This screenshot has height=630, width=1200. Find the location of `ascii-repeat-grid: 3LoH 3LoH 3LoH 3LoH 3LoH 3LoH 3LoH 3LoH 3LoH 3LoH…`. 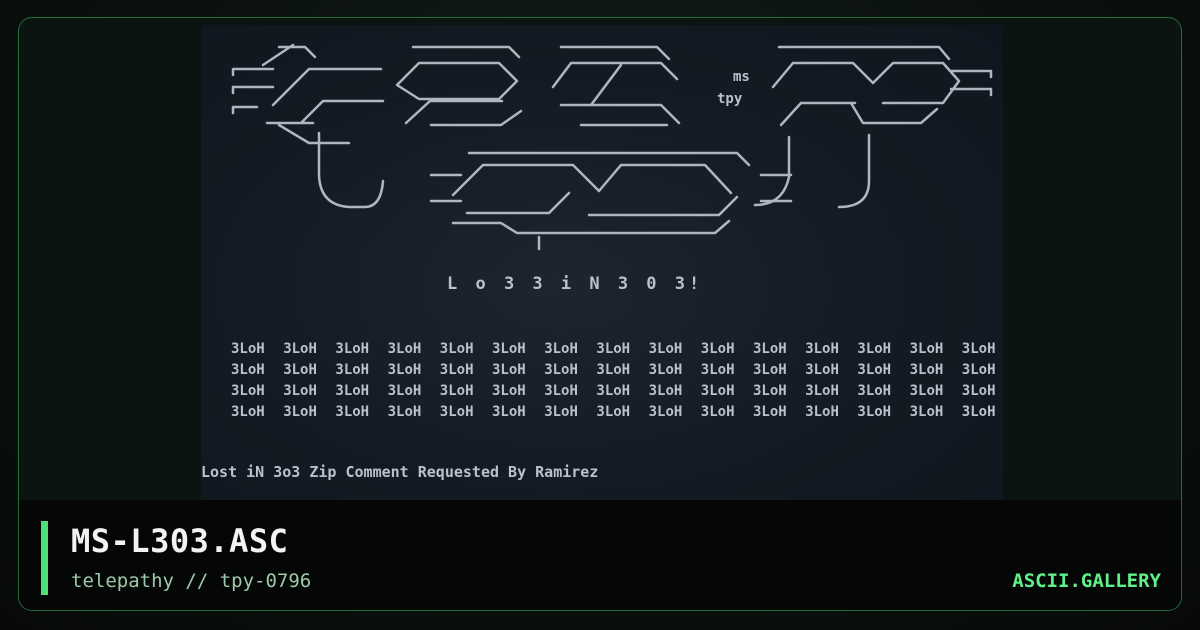

ascii-repeat-grid: 3LoH 3LoH 3LoH 3LoH 3LoH 3LoH 3LoH 3LoH 3LoH 3LoH… is located at coordinates (613, 380).